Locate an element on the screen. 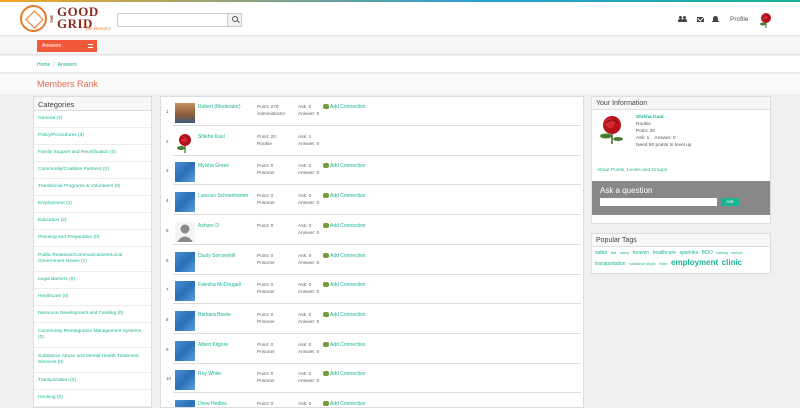 The height and width of the screenshot is (408, 800). member-name-link: Falesha McDougall is located at coordinates (225, 285).